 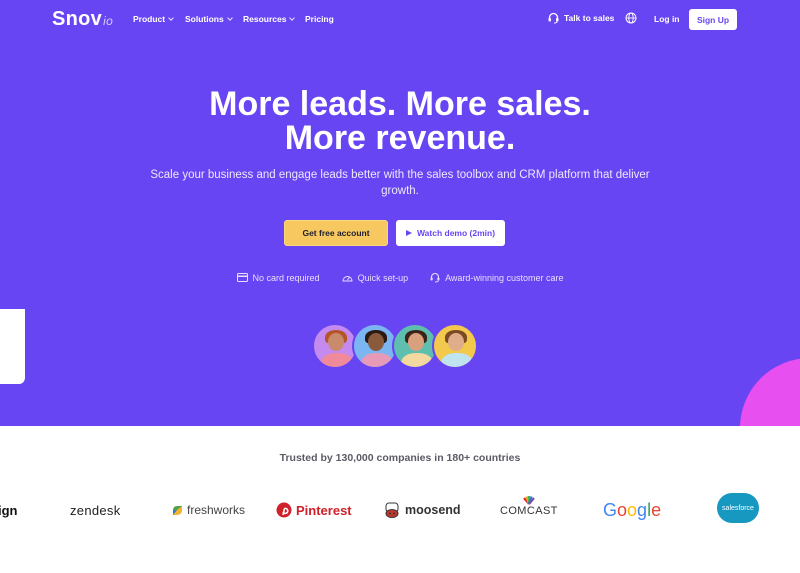 What do you see at coordinates (504, 277) in the screenshot?
I see `feature-label: Award-winning customer care` at bounding box center [504, 277].